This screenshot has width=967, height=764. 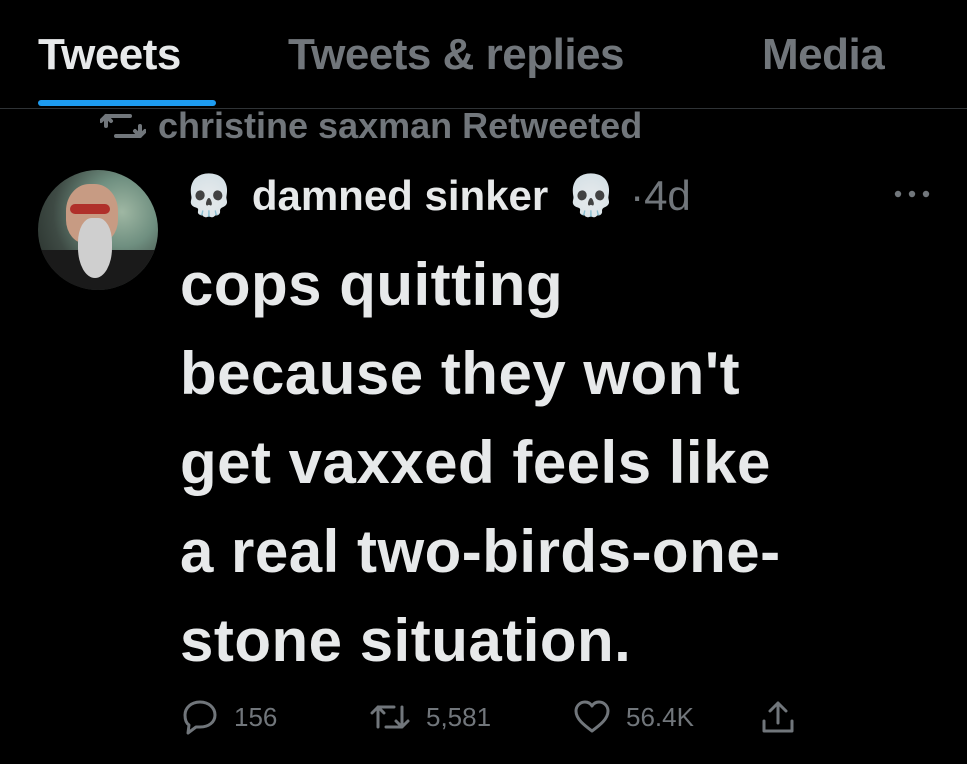 I want to click on retweet-context-label: christine saxman Retweeted, so click(x=400, y=125).